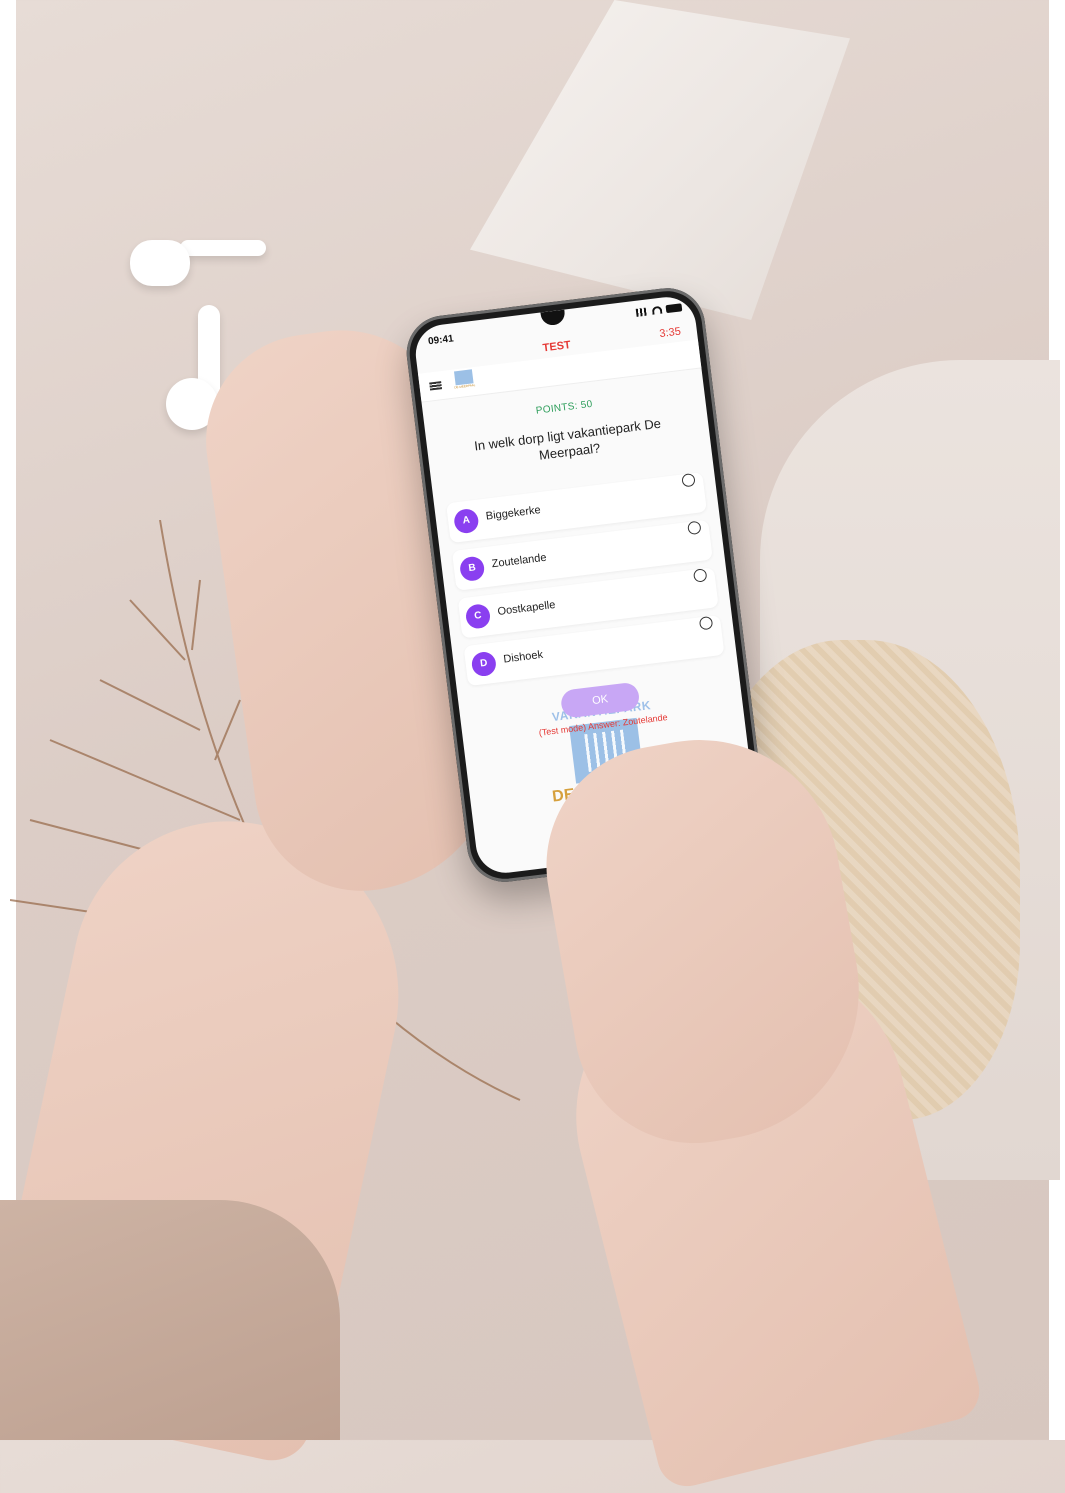 This screenshot has height=1493, width=1065. I want to click on wifi-icon, so click(657, 310).